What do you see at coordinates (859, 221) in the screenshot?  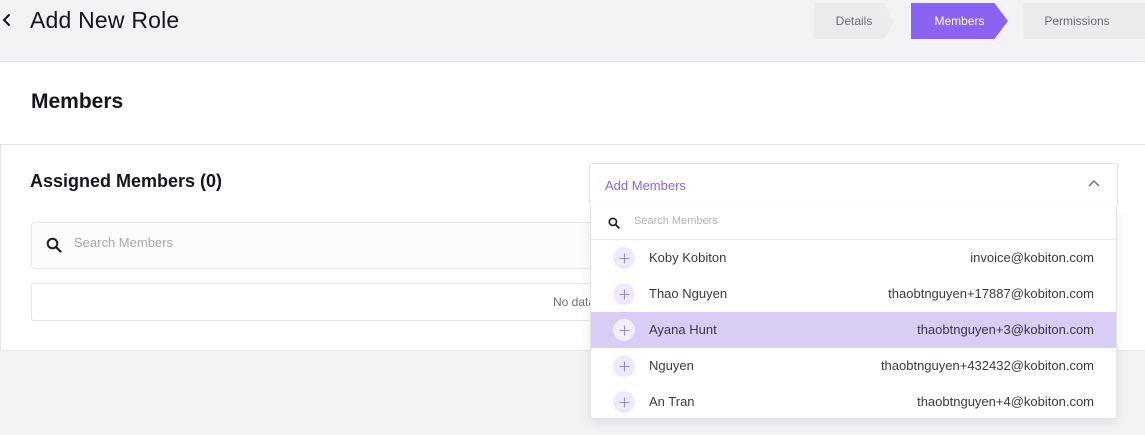 I see `panel-search-input` at bounding box center [859, 221].